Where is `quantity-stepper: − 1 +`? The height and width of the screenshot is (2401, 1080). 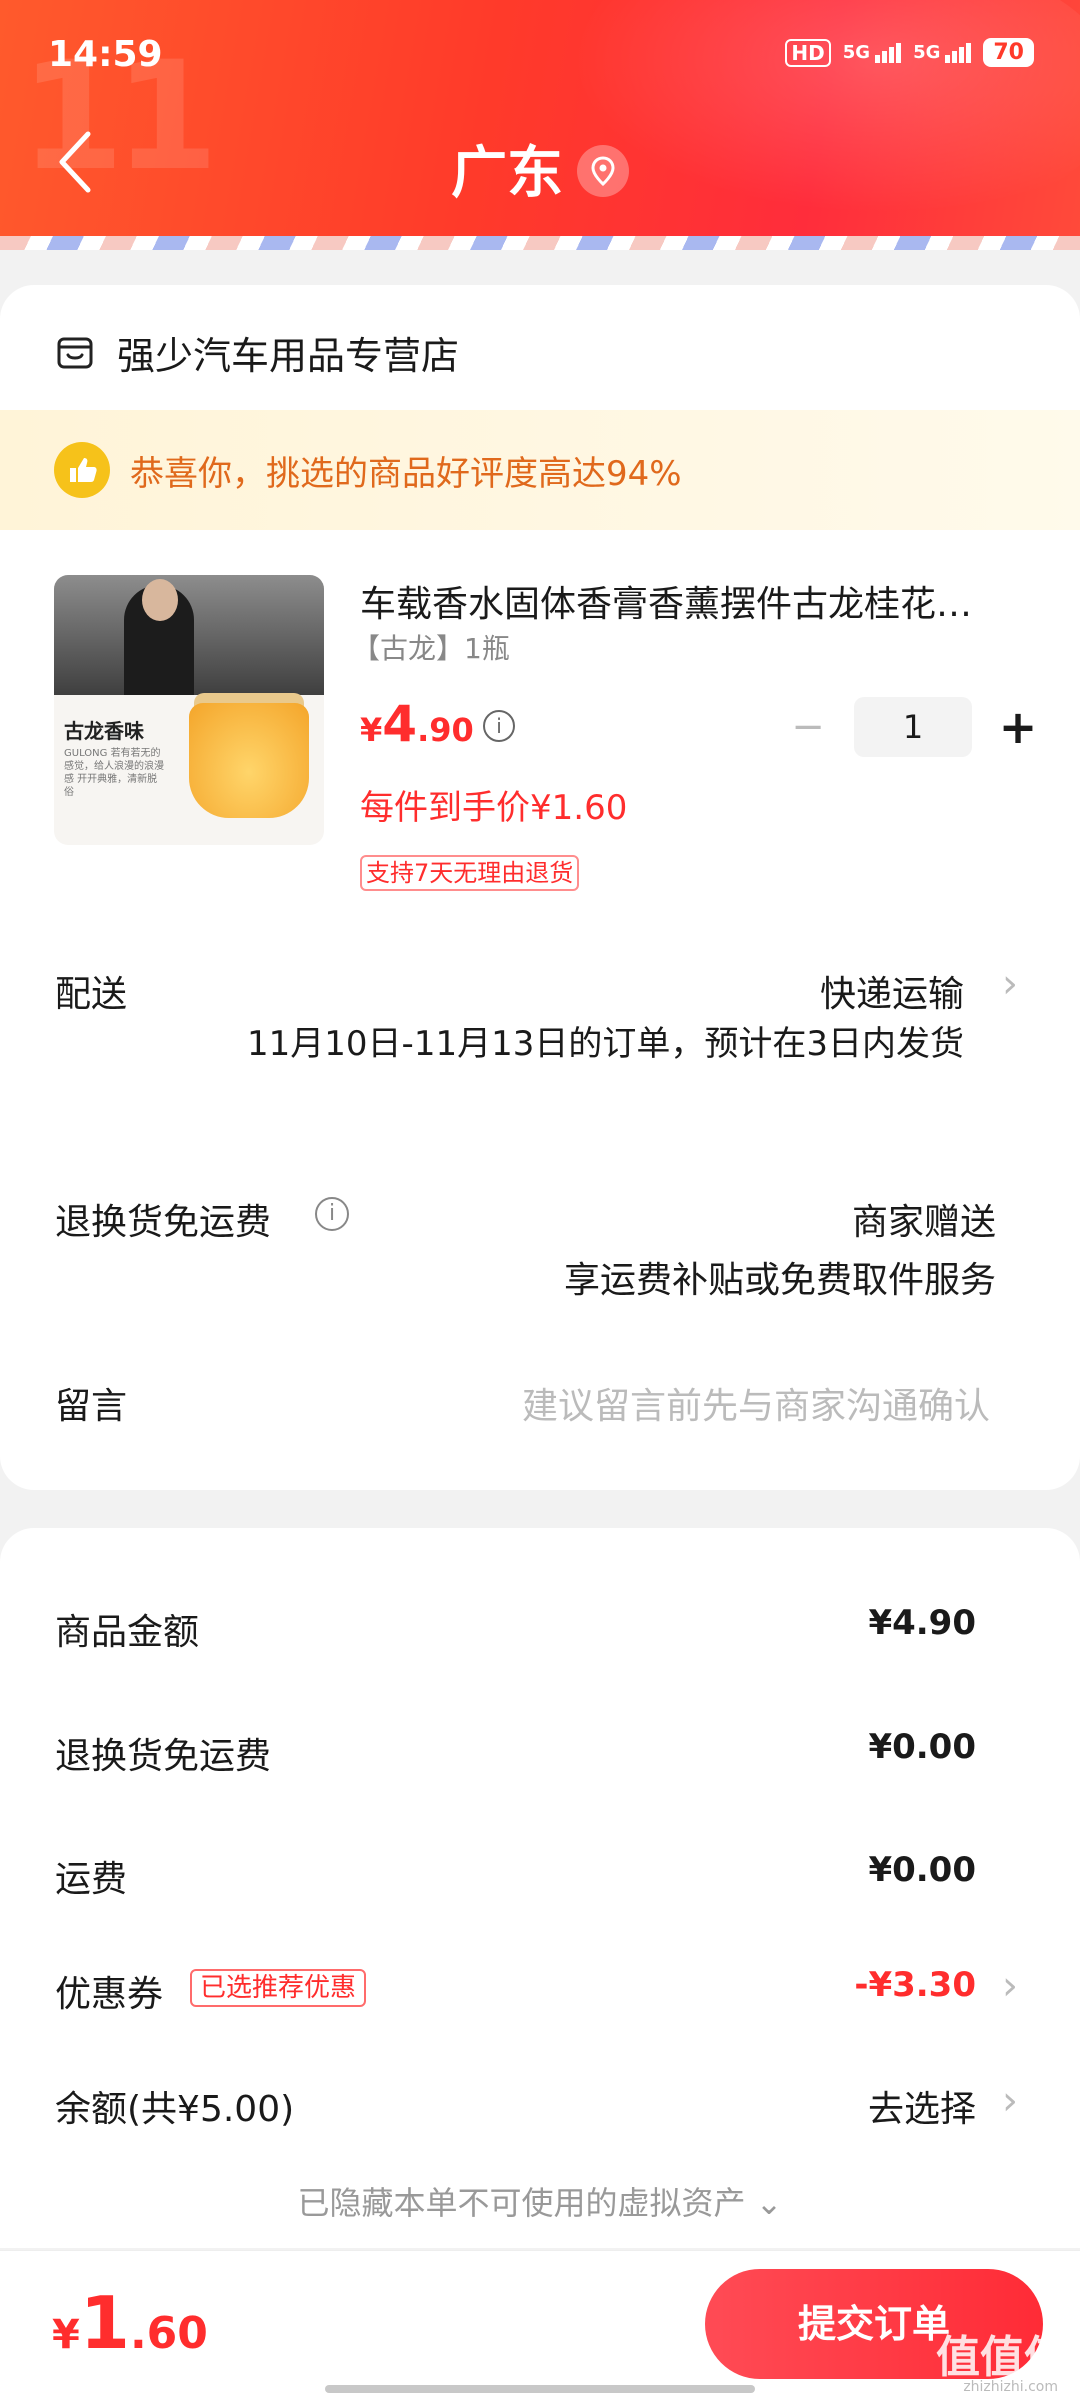 quantity-stepper: − 1 + is located at coordinates (913, 727).